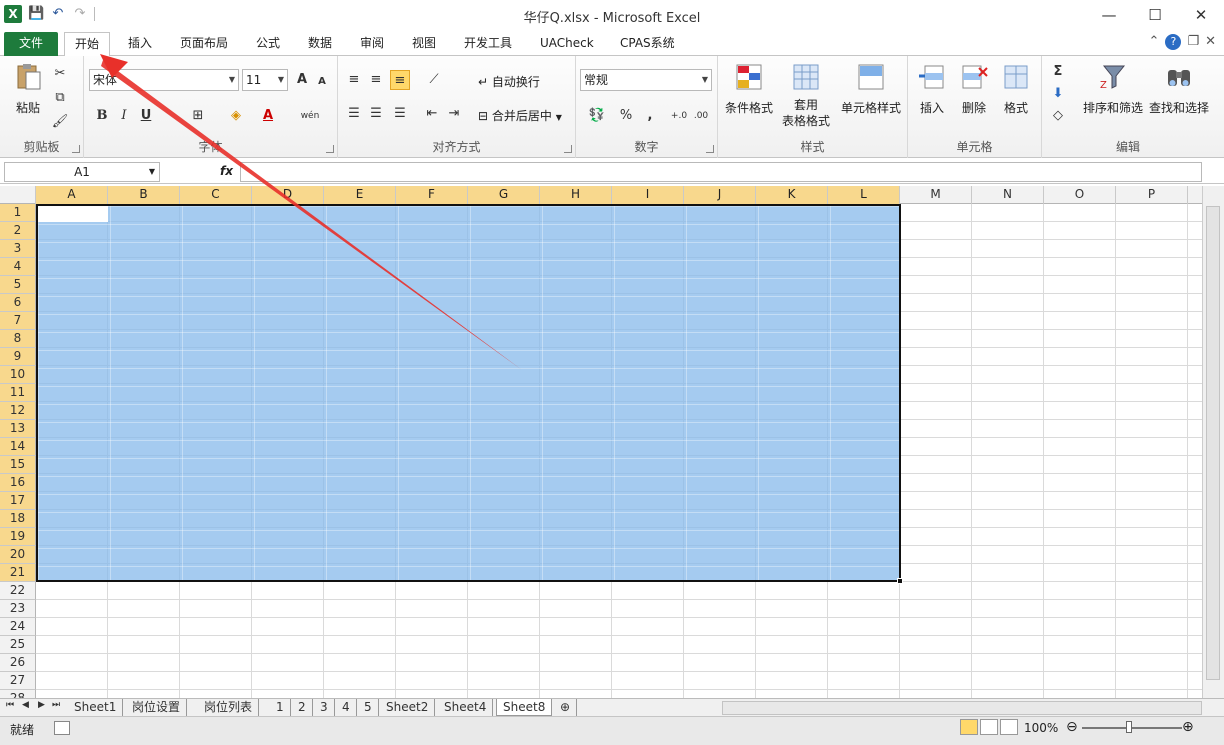  Describe the element at coordinates (60, 74) in the screenshot. I see `cut-icon: ✂` at that location.